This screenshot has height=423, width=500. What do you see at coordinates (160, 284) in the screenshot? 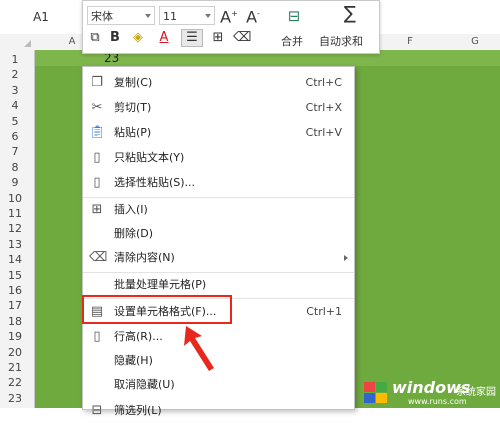
I see `menu-item-label: 批量处理单元格(P)` at bounding box center [160, 284].